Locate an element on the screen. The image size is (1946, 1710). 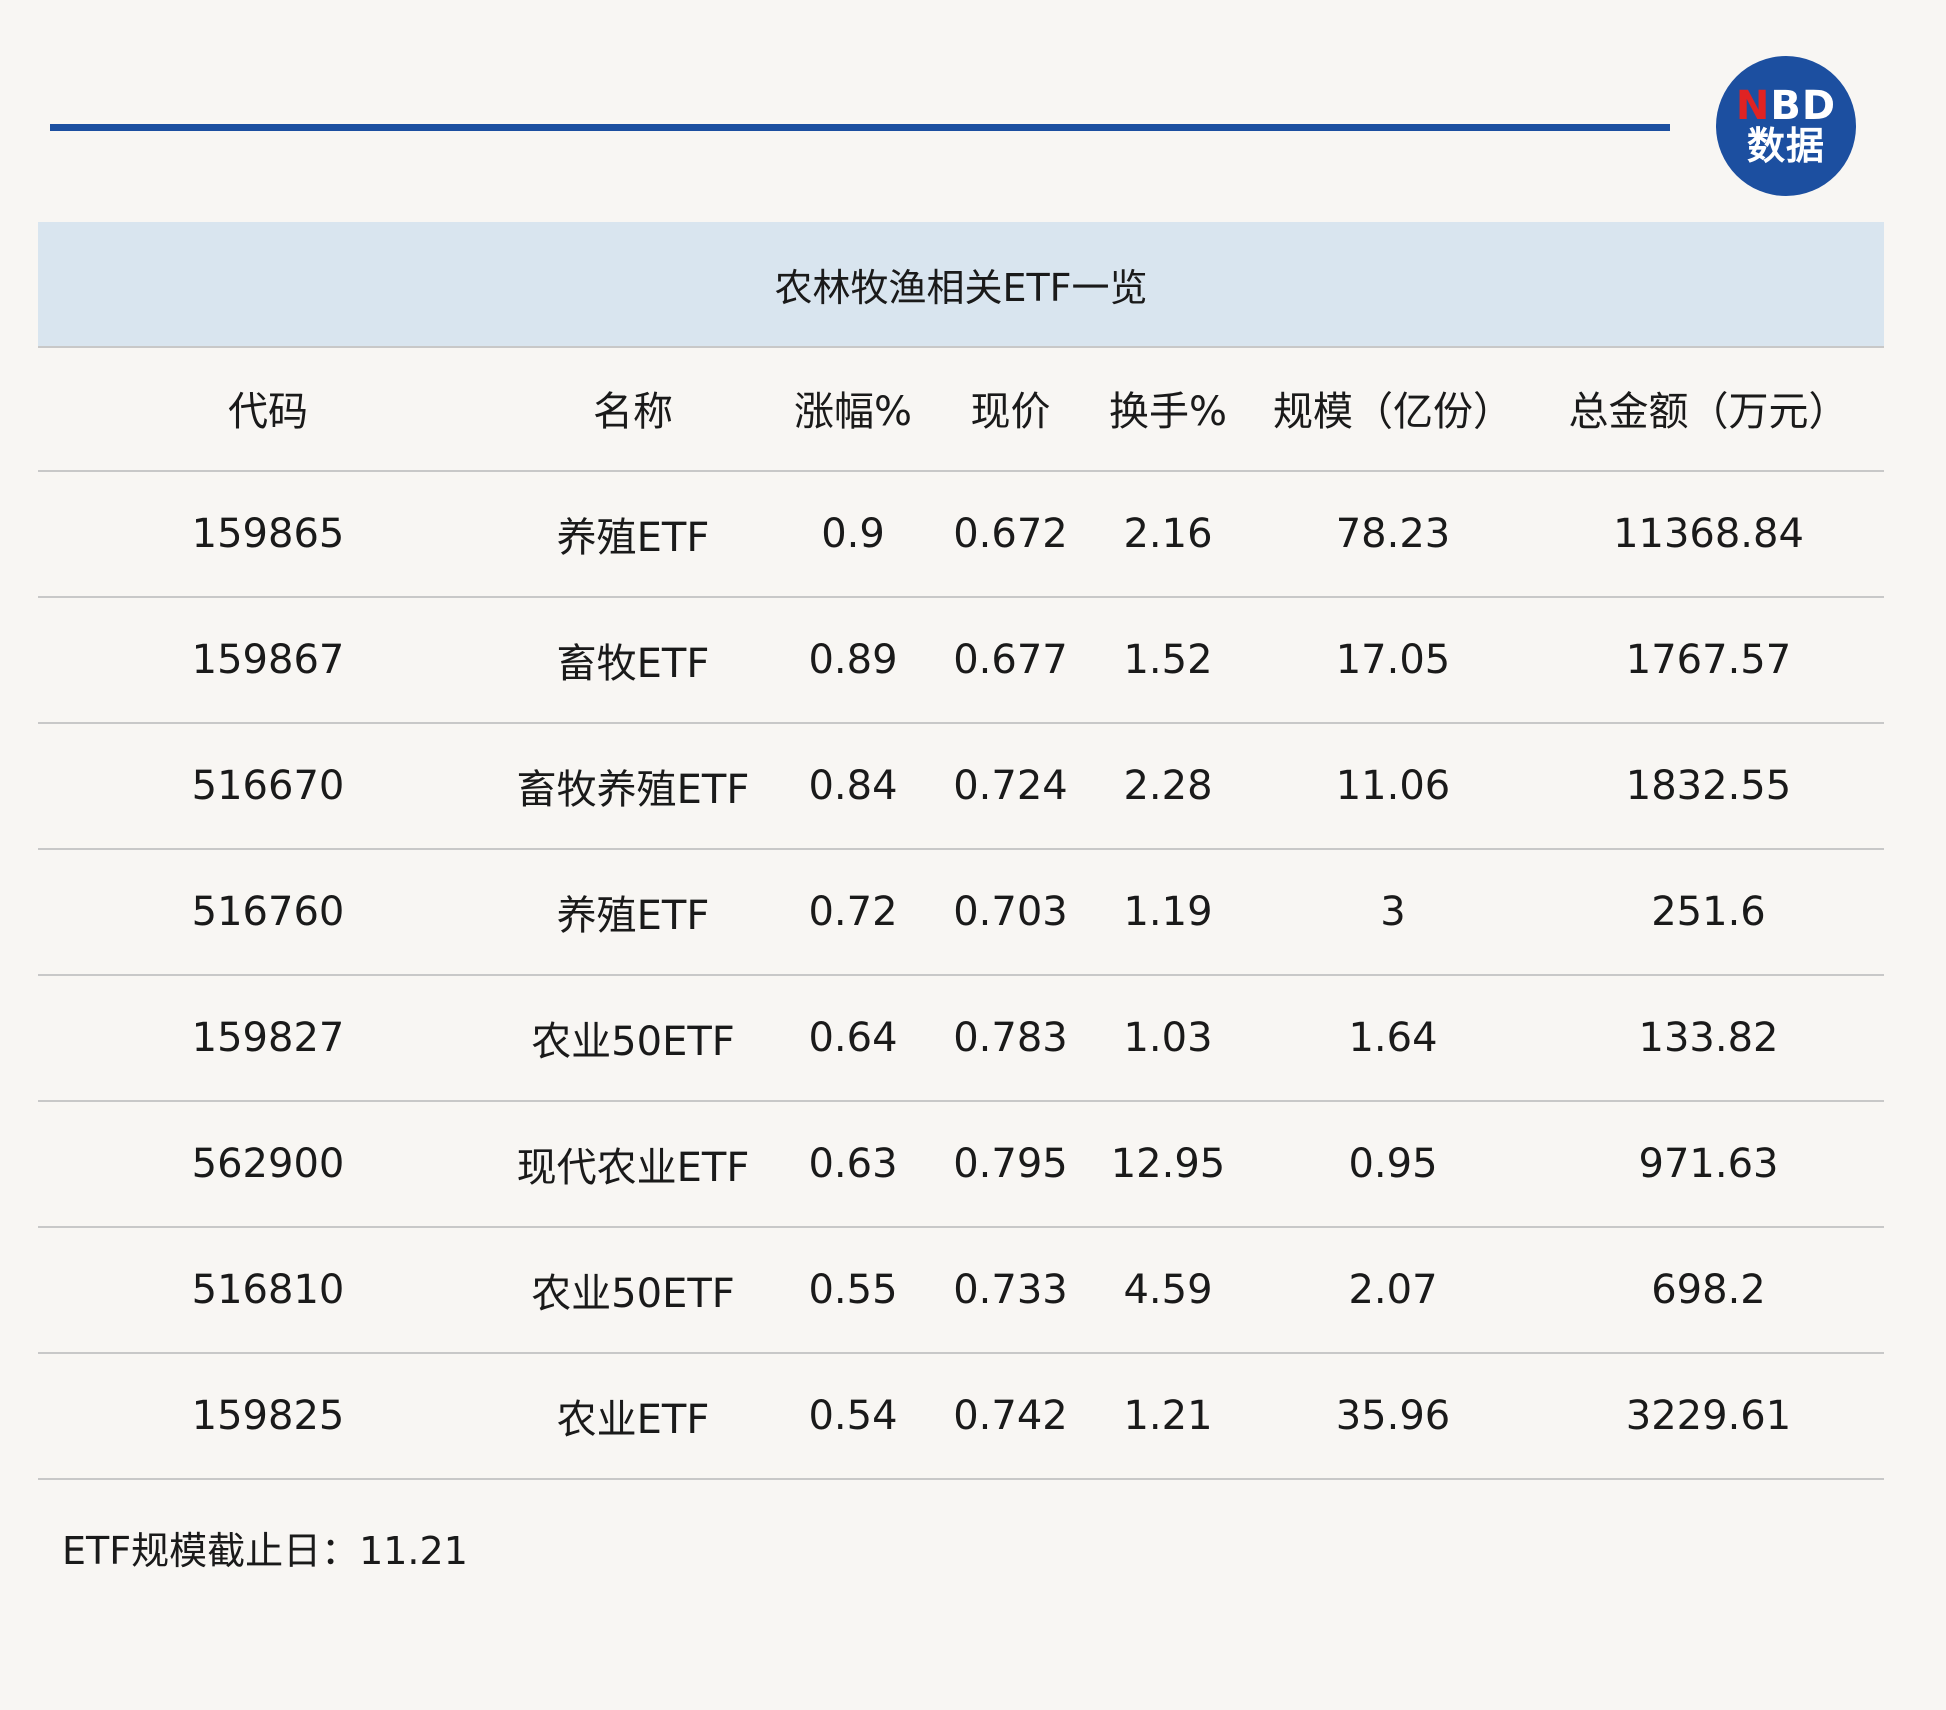
table-header-row: 代码 名称 涨幅% 现价 换手% 规模（亿份） 总金额（万元） is located at coordinates (961, 409).